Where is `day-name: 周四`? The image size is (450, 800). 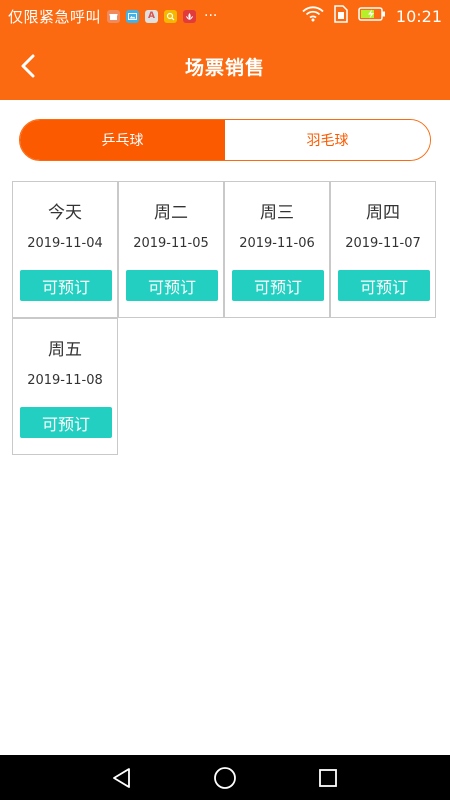 day-name: 周四 is located at coordinates (383, 213).